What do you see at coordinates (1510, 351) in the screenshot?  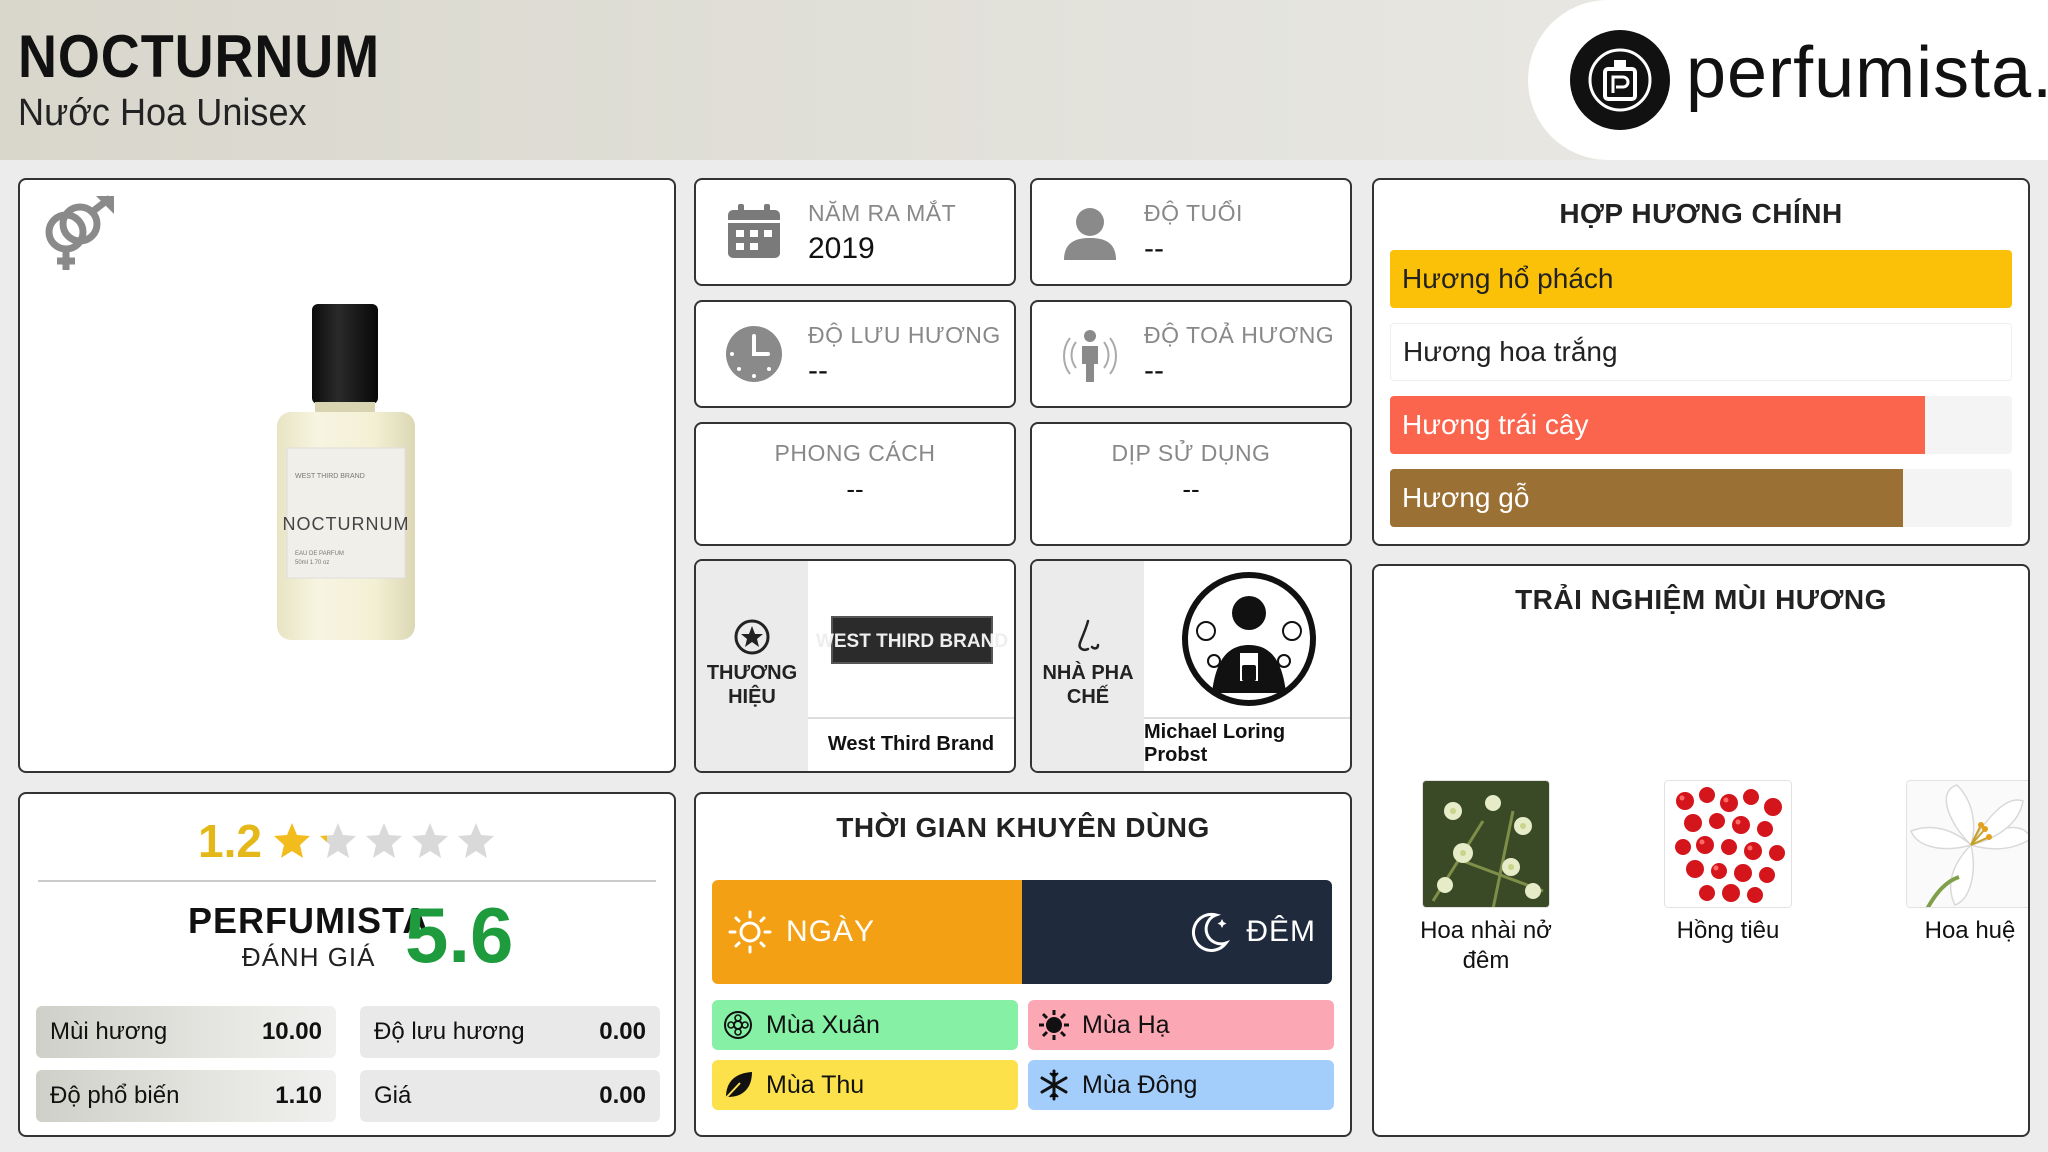 I see `accord-label: Hương hoa trắng` at bounding box center [1510, 351].